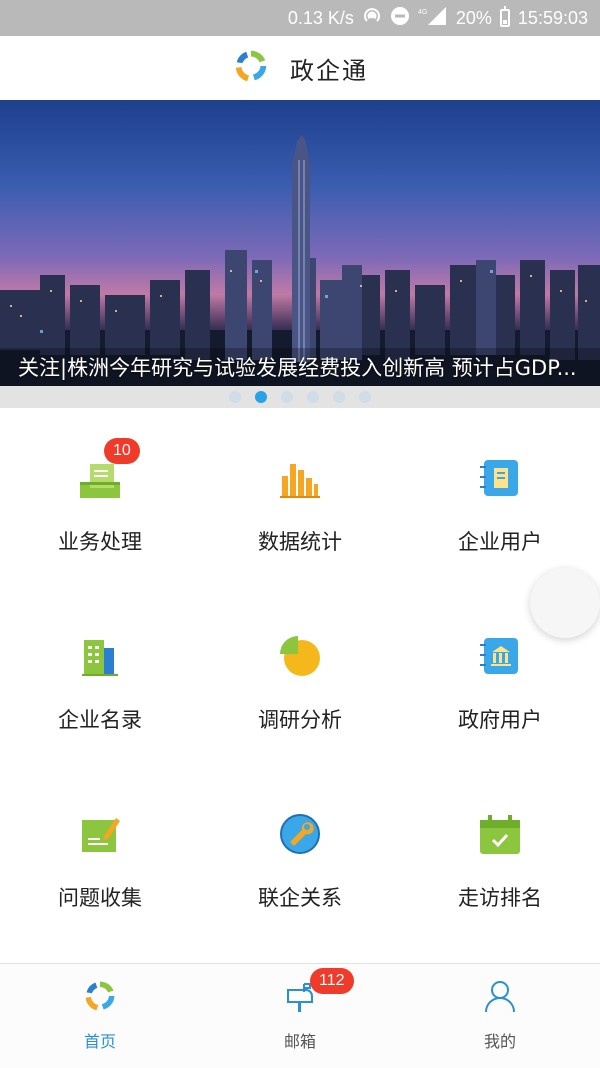  What do you see at coordinates (299, 1041) in the screenshot?
I see `tab-label: 邮箱` at bounding box center [299, 1041].